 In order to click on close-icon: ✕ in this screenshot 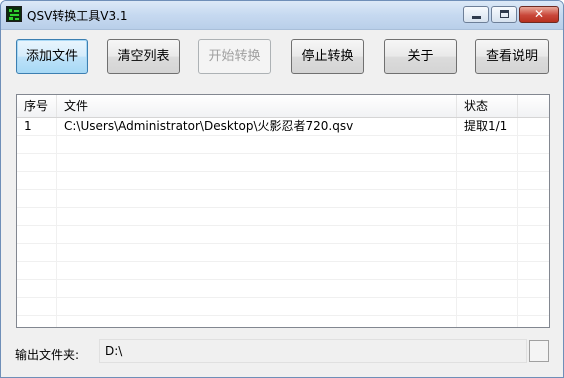, I will do `click(539, 14)`.